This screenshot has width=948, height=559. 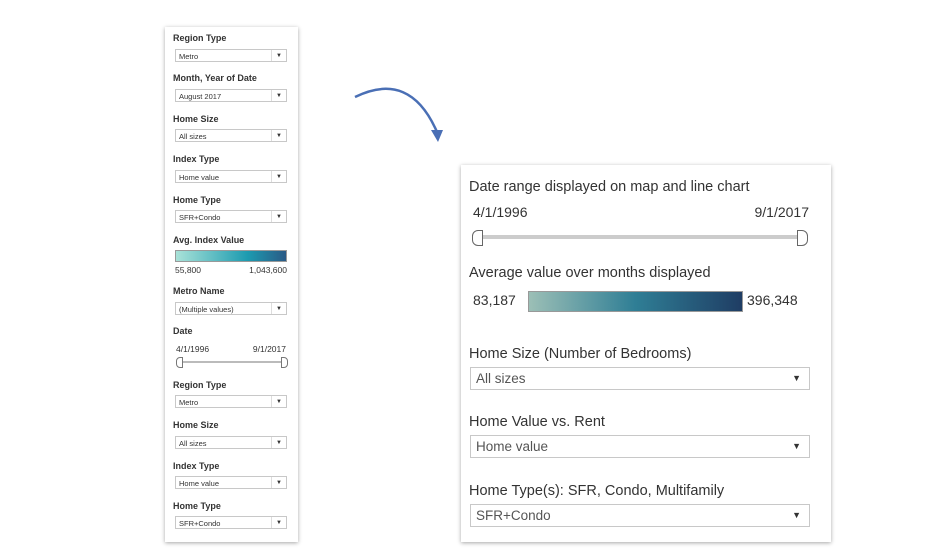 I want to click on region-type-label-2: Region Type, so click(x=200, y=385).